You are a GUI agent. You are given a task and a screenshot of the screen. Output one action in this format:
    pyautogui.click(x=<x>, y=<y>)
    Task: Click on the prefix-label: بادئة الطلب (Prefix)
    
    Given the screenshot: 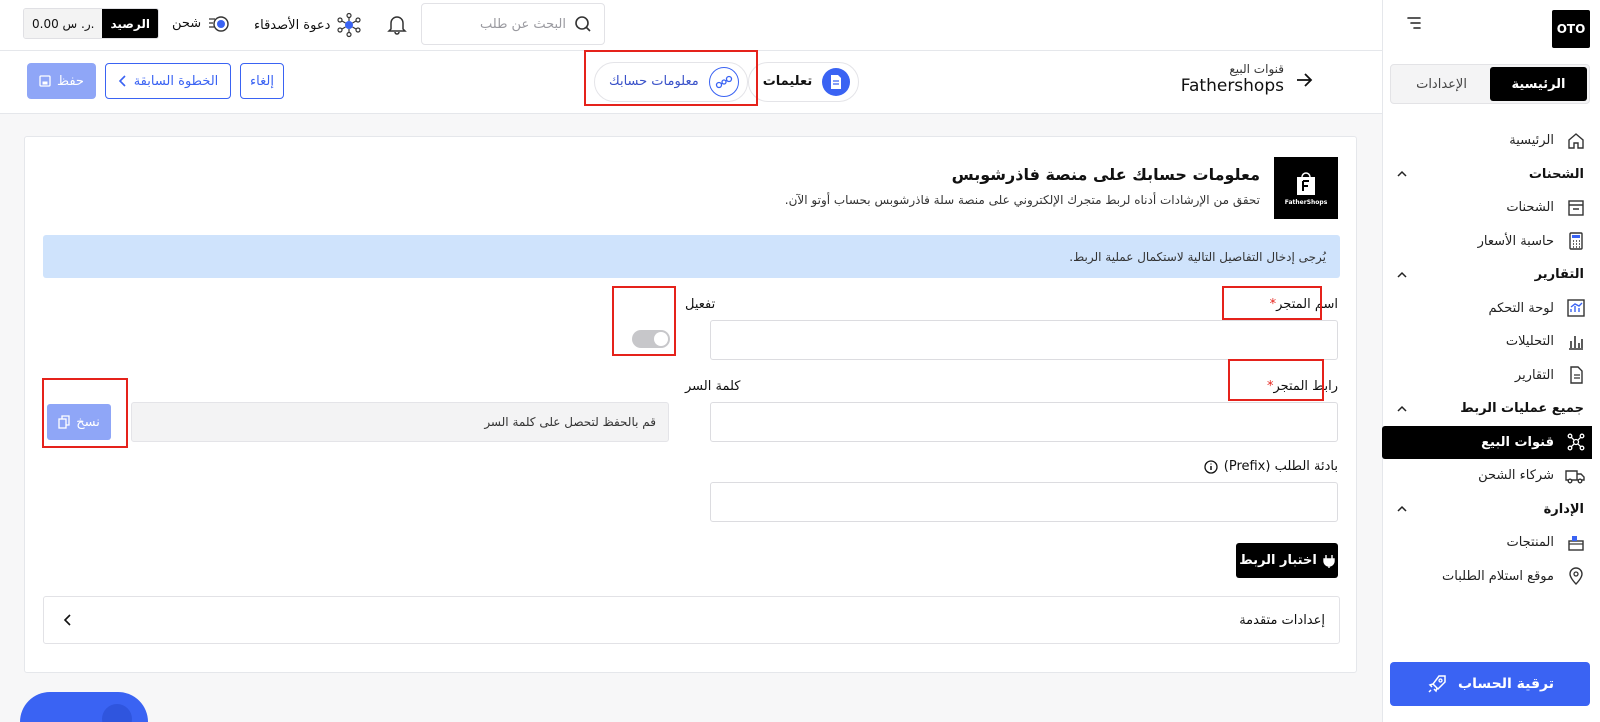 What is the action you would take?
    pyautogui.click(x=1271, y=466)
    